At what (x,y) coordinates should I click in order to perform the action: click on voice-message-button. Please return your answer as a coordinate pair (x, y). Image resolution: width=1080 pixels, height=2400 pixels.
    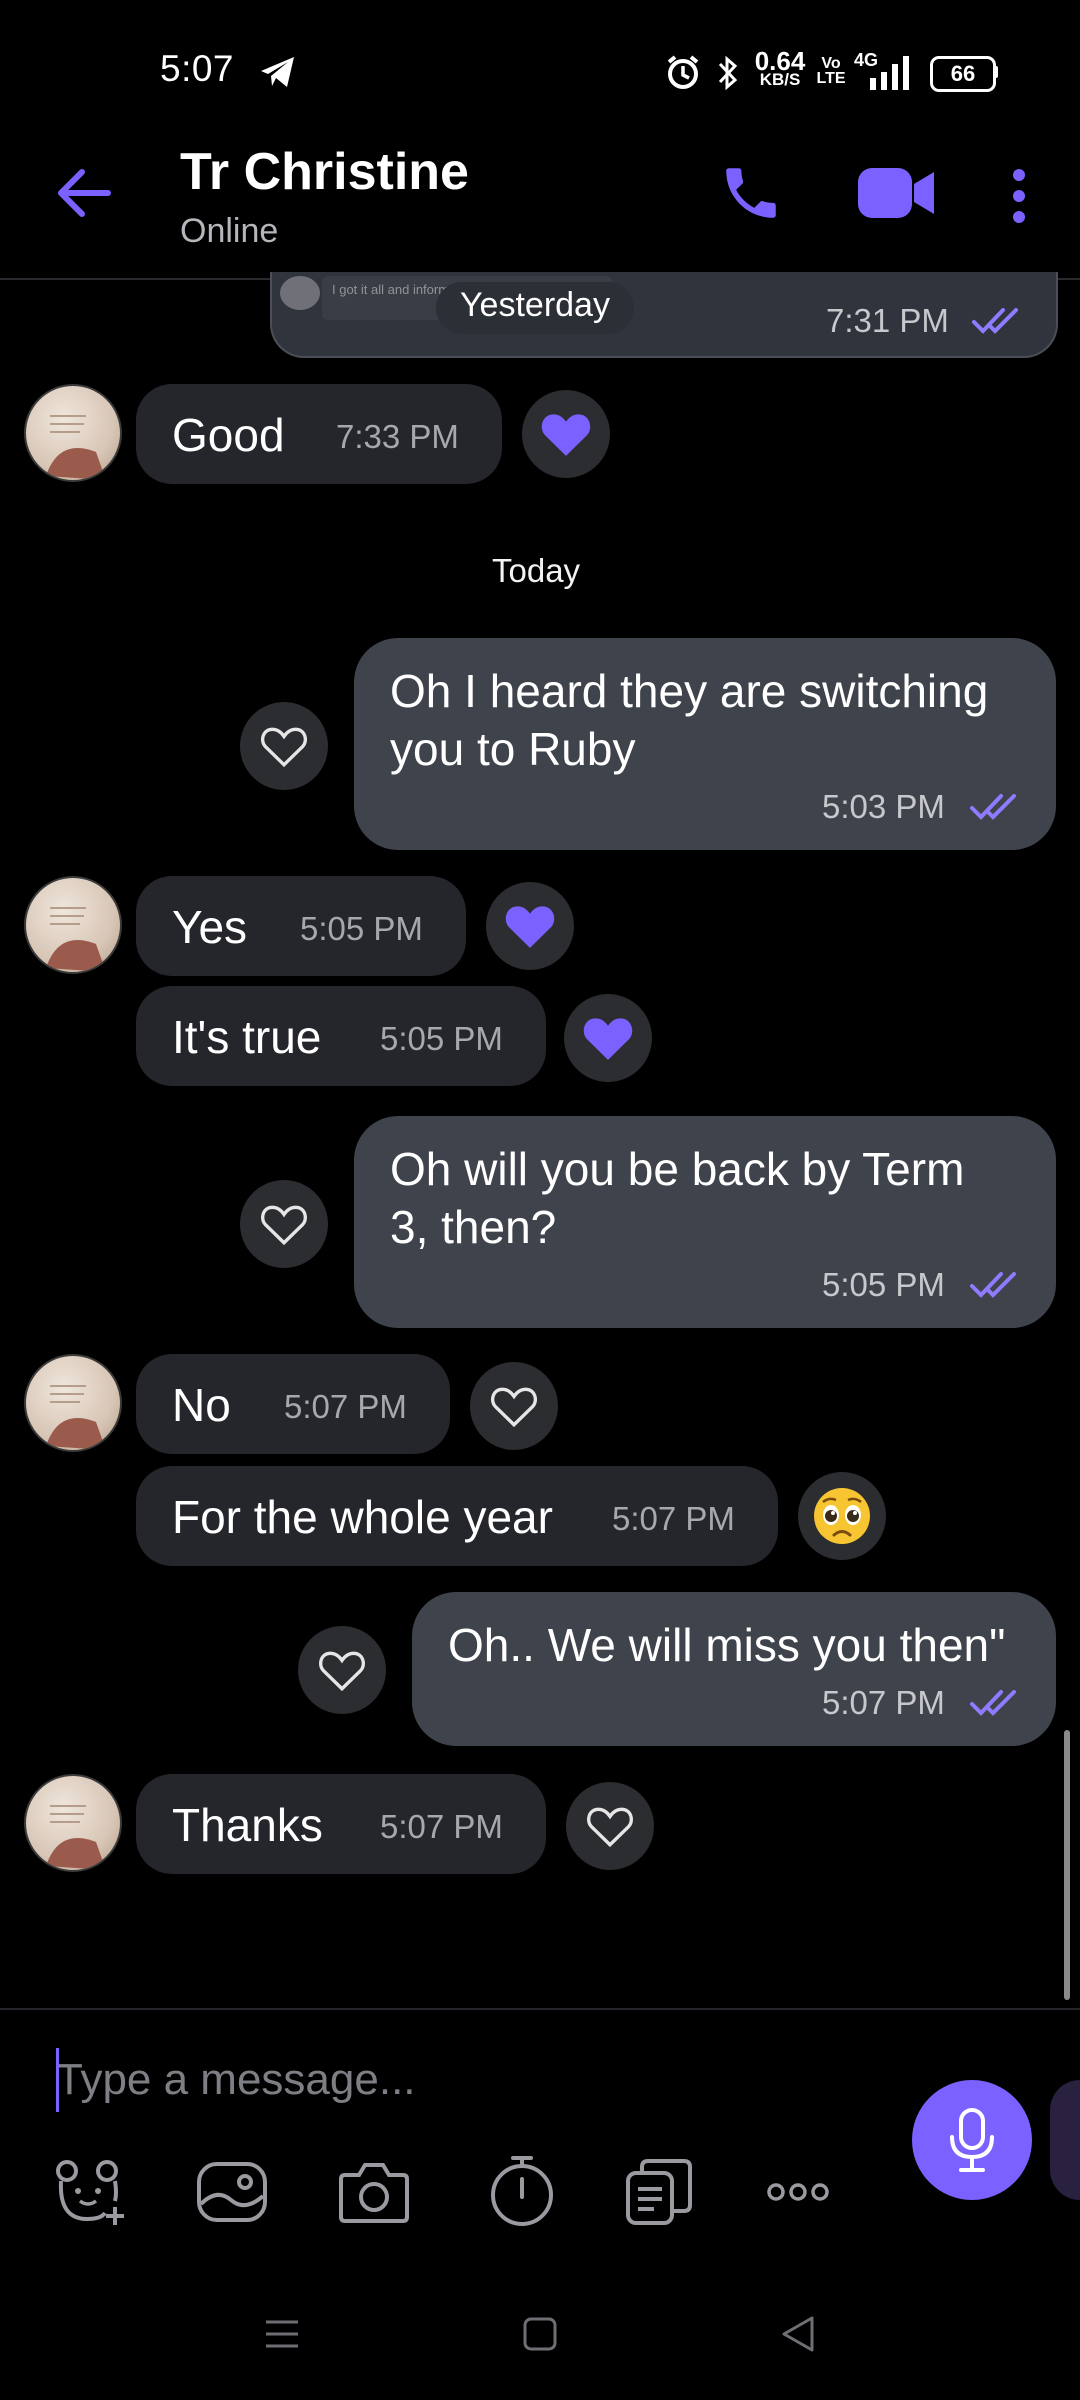
    Looking at the image, I should click on (972, 2140).